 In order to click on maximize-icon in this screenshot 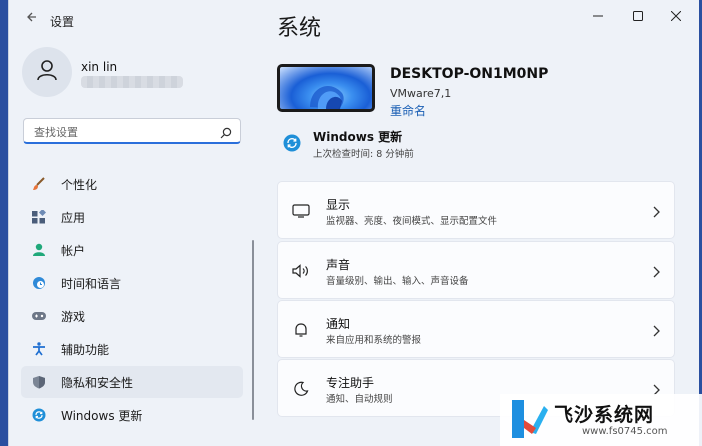, I will do `click(638, 16)`.